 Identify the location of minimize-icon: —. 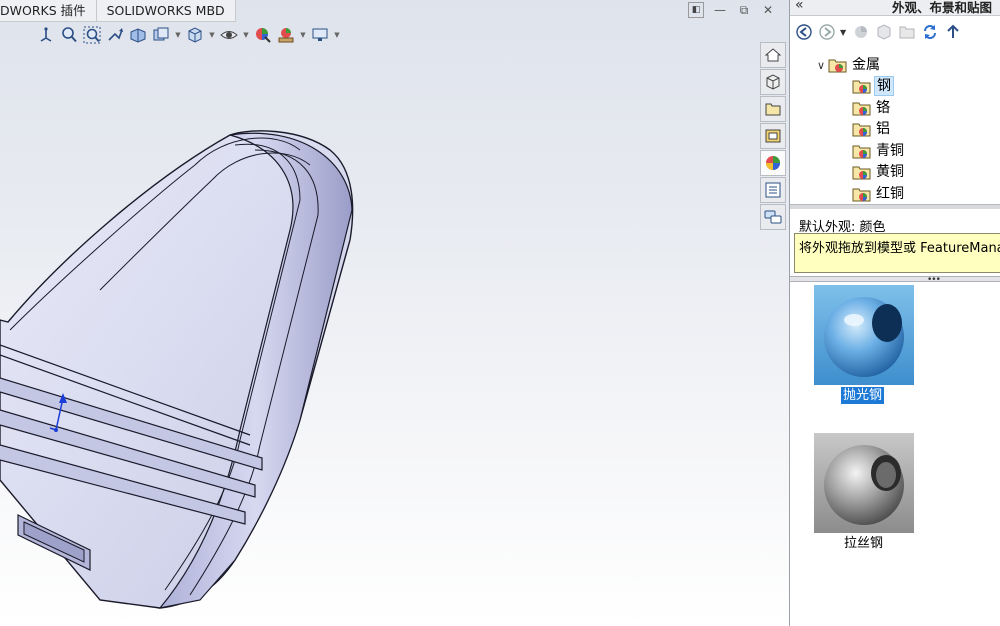
(720, 10).